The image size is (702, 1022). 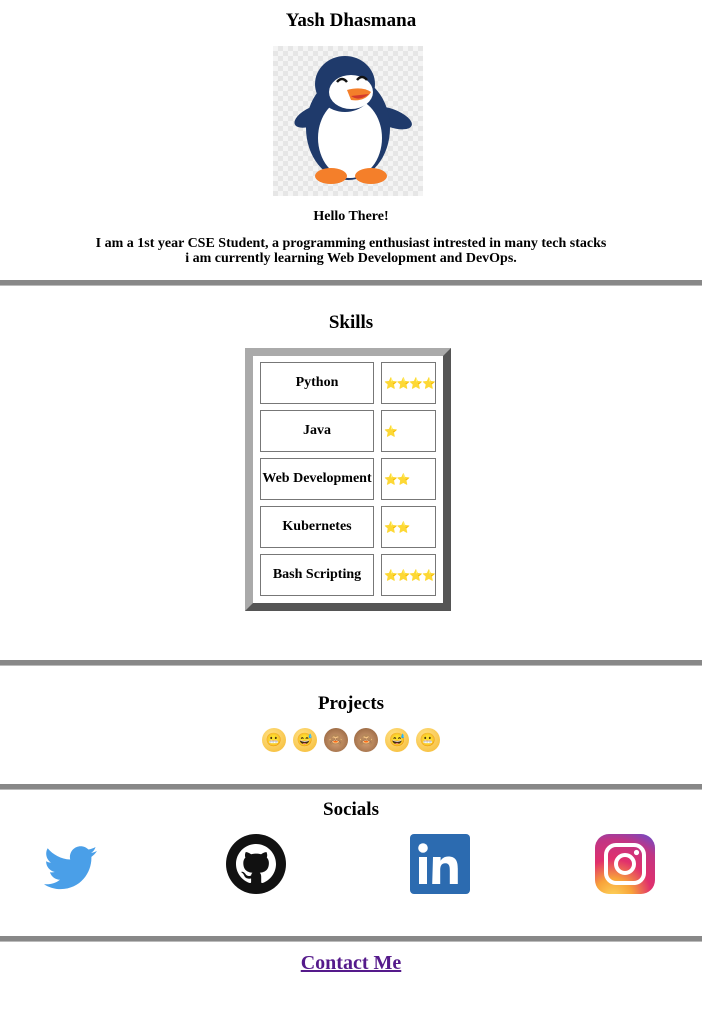 I want to click on penguin-icon, so click(x=353, y=120).